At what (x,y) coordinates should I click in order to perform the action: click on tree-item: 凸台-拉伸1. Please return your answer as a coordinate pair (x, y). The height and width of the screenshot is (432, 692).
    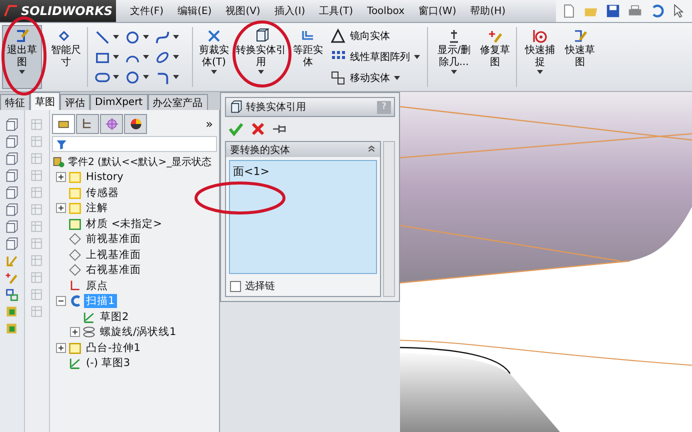
    Looking at the image, I should click on (113, 347).